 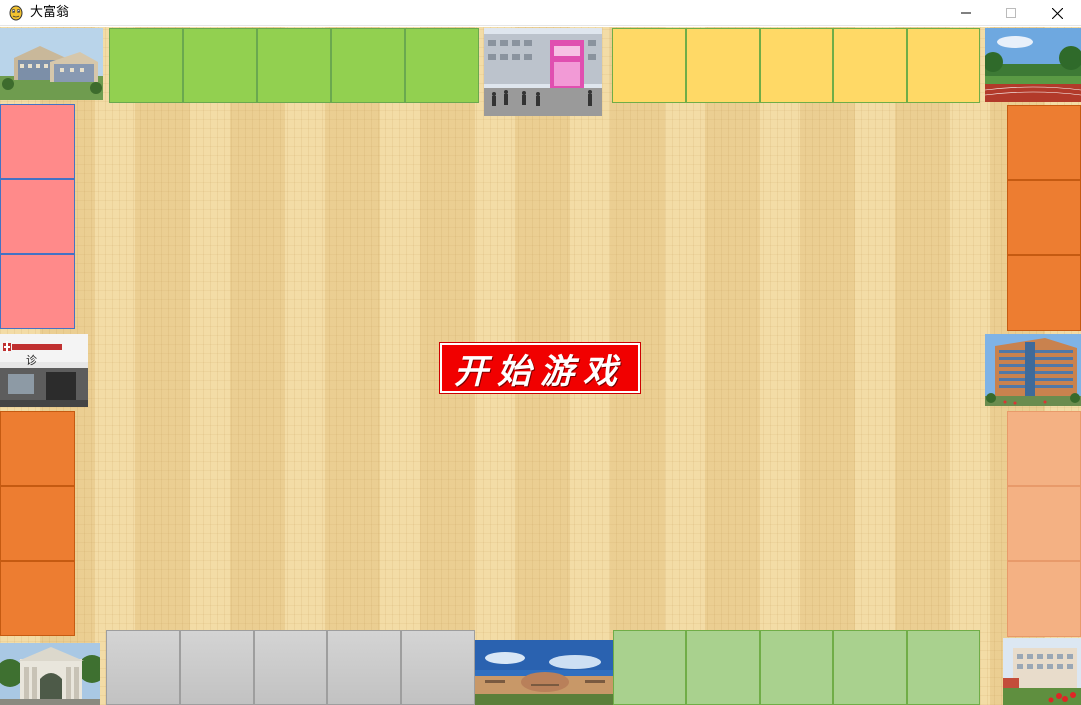 What do you see at coordinates (540, 13) in the screenshot?
I see `title-bar: 大富翁` at bounding box center [540, 13].